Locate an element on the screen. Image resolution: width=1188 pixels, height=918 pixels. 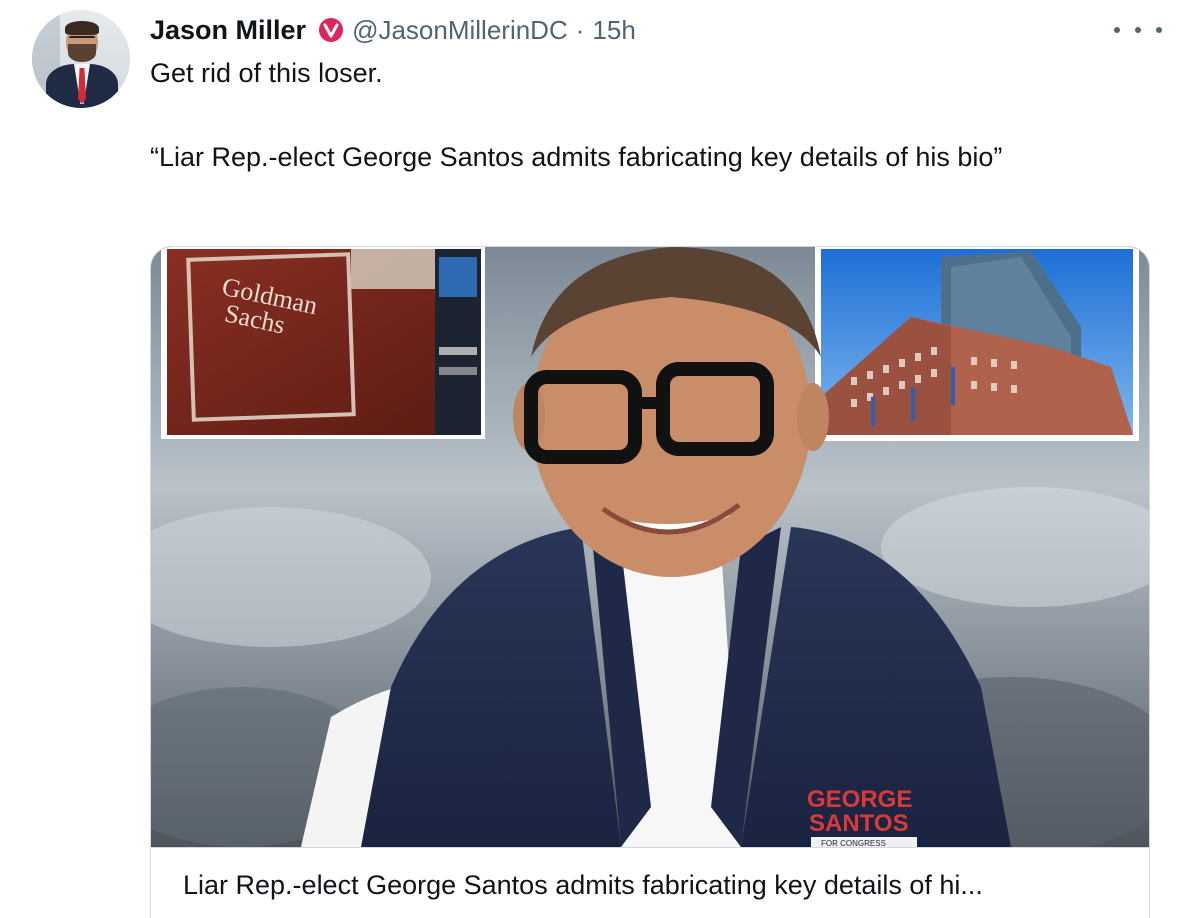
tweet-header: Jason Miller @JasonMillerinDC · 15h is located at coordinates (393, 30).